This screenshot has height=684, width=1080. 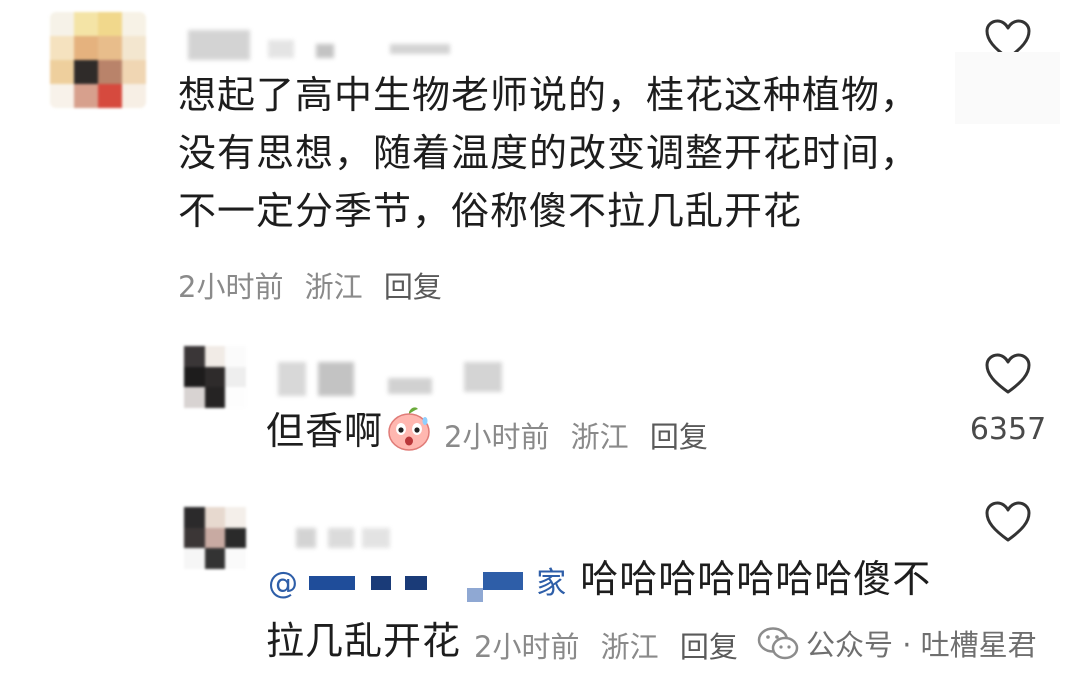 I want to click on reply-text: 哈哈哈哈哈哈哈傻不, so click(x=756, y=579).